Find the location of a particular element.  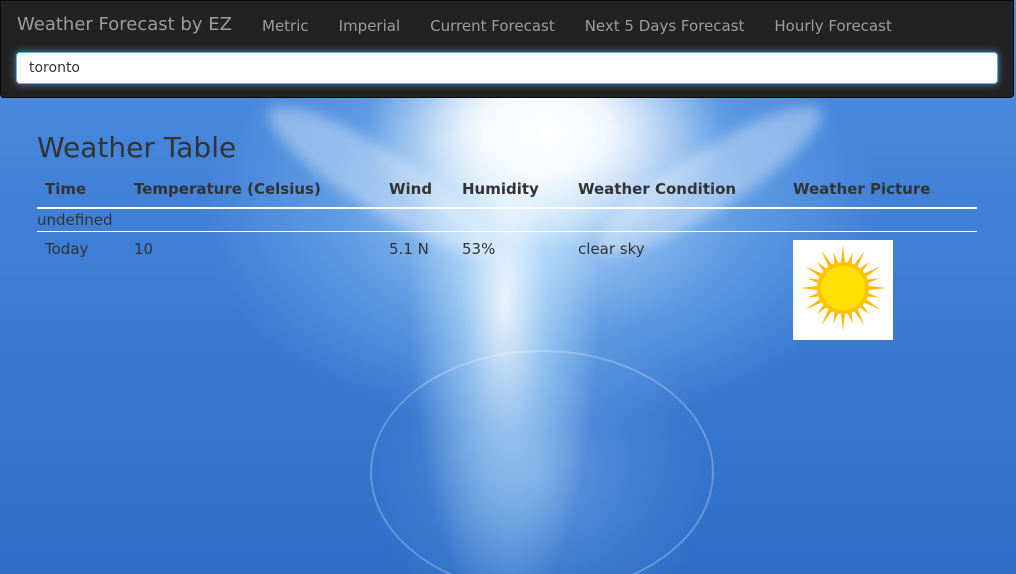

sun-icon-graphic is located at coordinates (843, 288).